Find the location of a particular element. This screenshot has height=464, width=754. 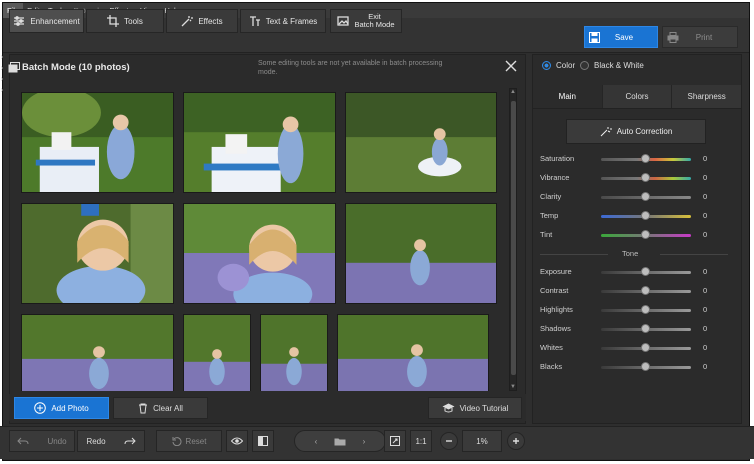

fit-screen-button is located at coordinates (395, 441).